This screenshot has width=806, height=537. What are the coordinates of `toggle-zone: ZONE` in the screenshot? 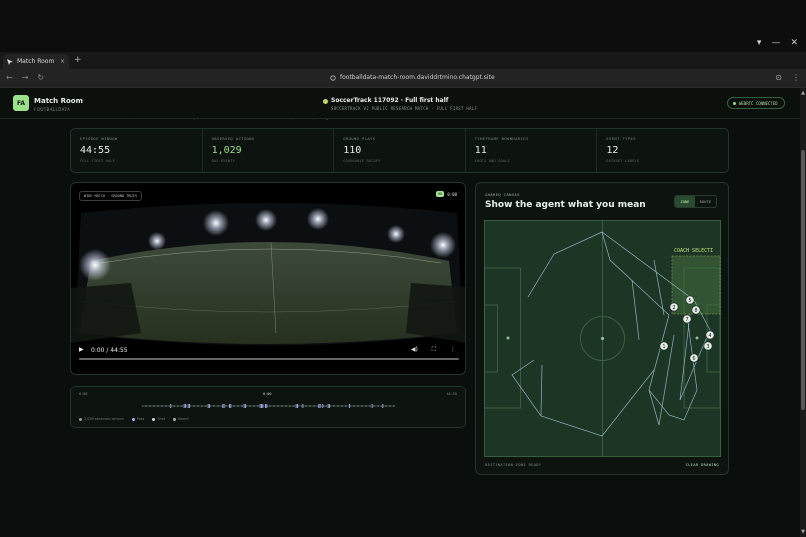 It's located at (685, 201).